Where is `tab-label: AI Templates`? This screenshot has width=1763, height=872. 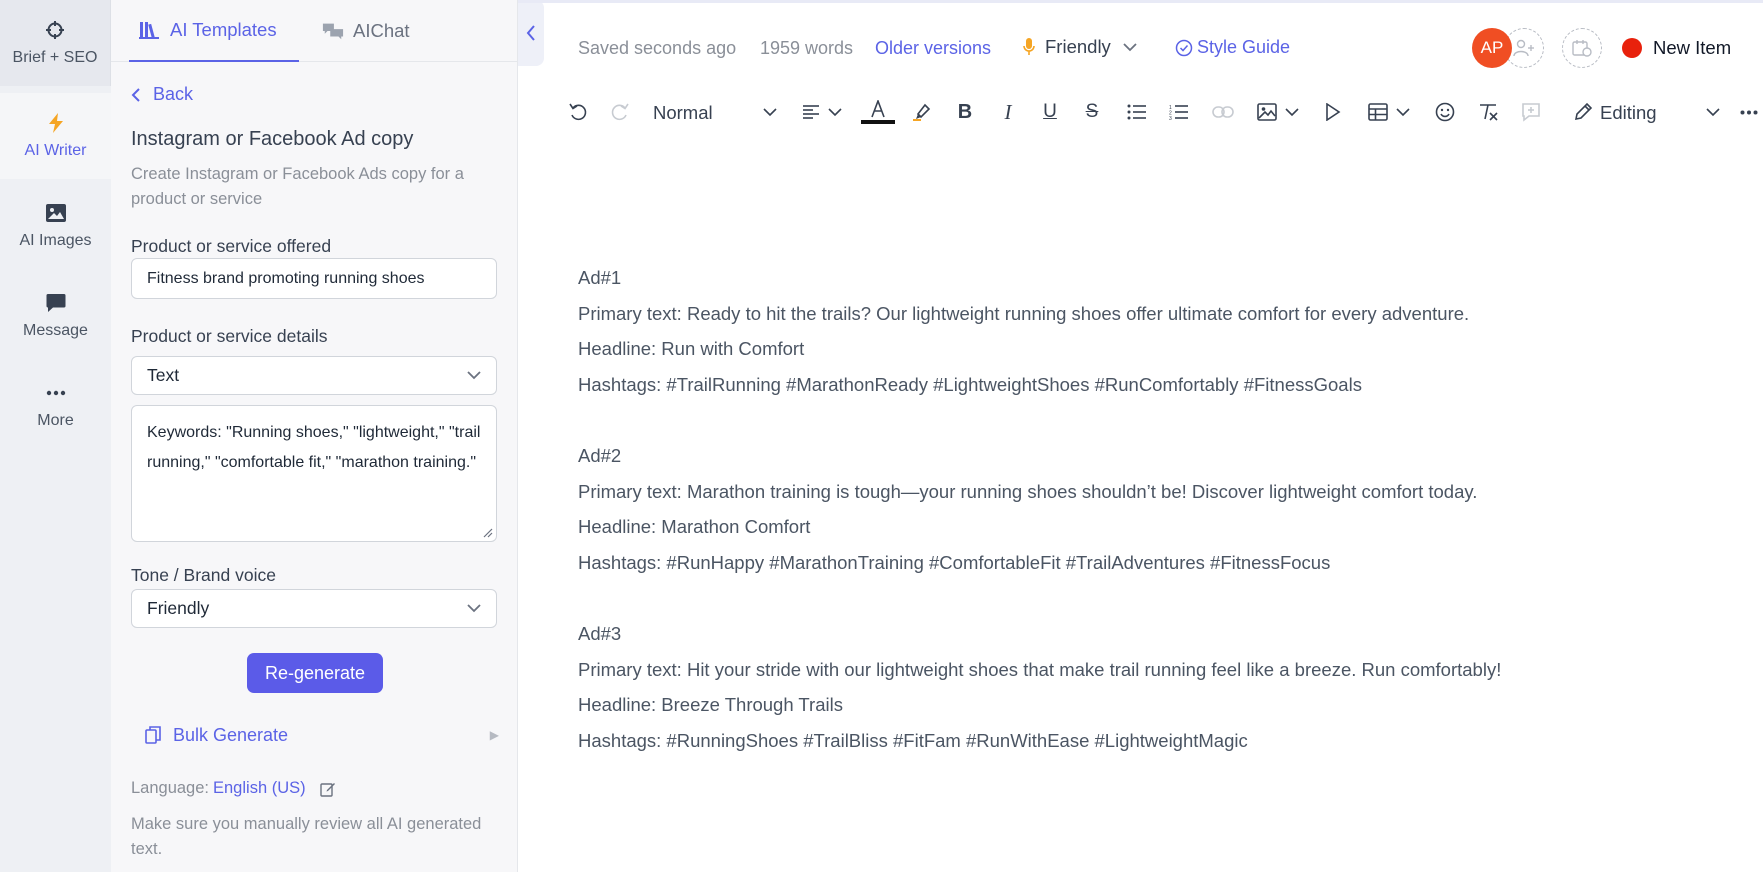
tab-label: AI Templates is located at coordinates (223, 29).